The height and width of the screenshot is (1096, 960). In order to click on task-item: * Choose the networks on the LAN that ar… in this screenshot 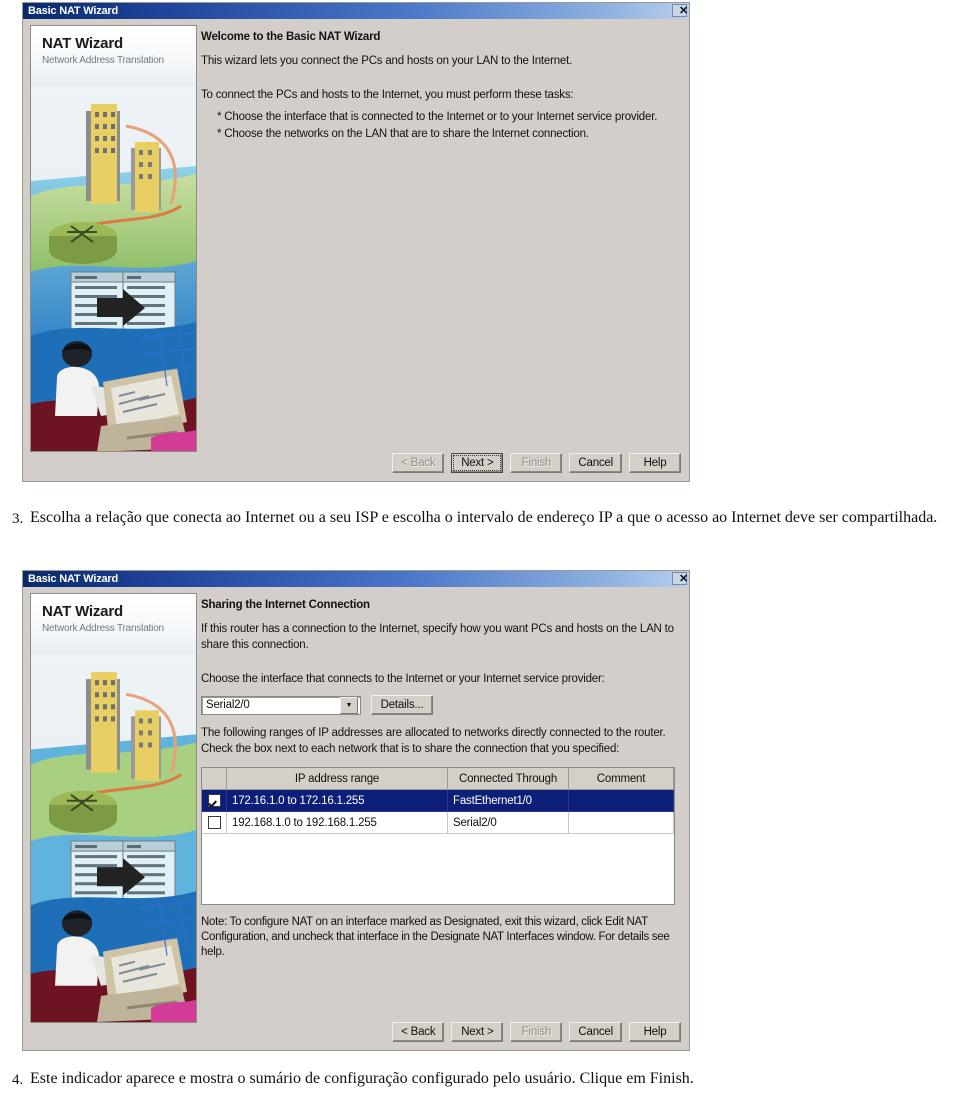, I will do `click(403, 134)`.